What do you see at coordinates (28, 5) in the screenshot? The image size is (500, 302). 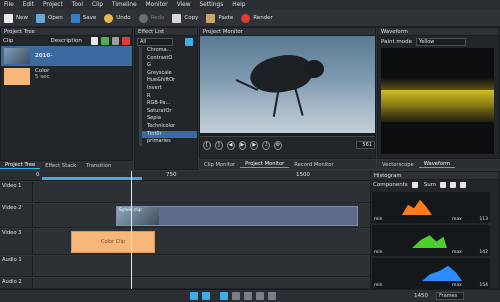 I see `menu-edit: Edit` at bounding box center [28, 5].